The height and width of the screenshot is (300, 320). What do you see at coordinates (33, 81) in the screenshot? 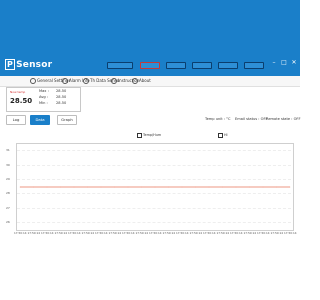
I see `gear-icon` at bounding box center [33, 81].